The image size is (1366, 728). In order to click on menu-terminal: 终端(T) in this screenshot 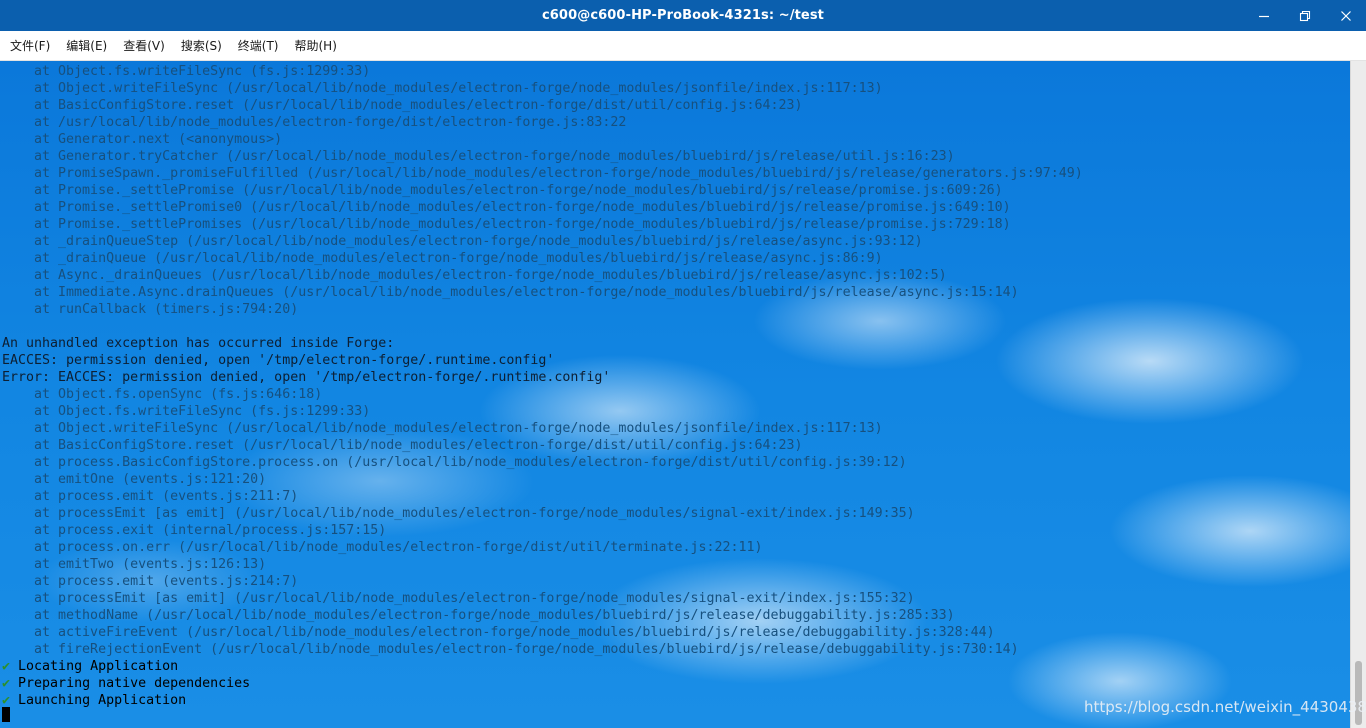, I will do `click(258, 46)`.